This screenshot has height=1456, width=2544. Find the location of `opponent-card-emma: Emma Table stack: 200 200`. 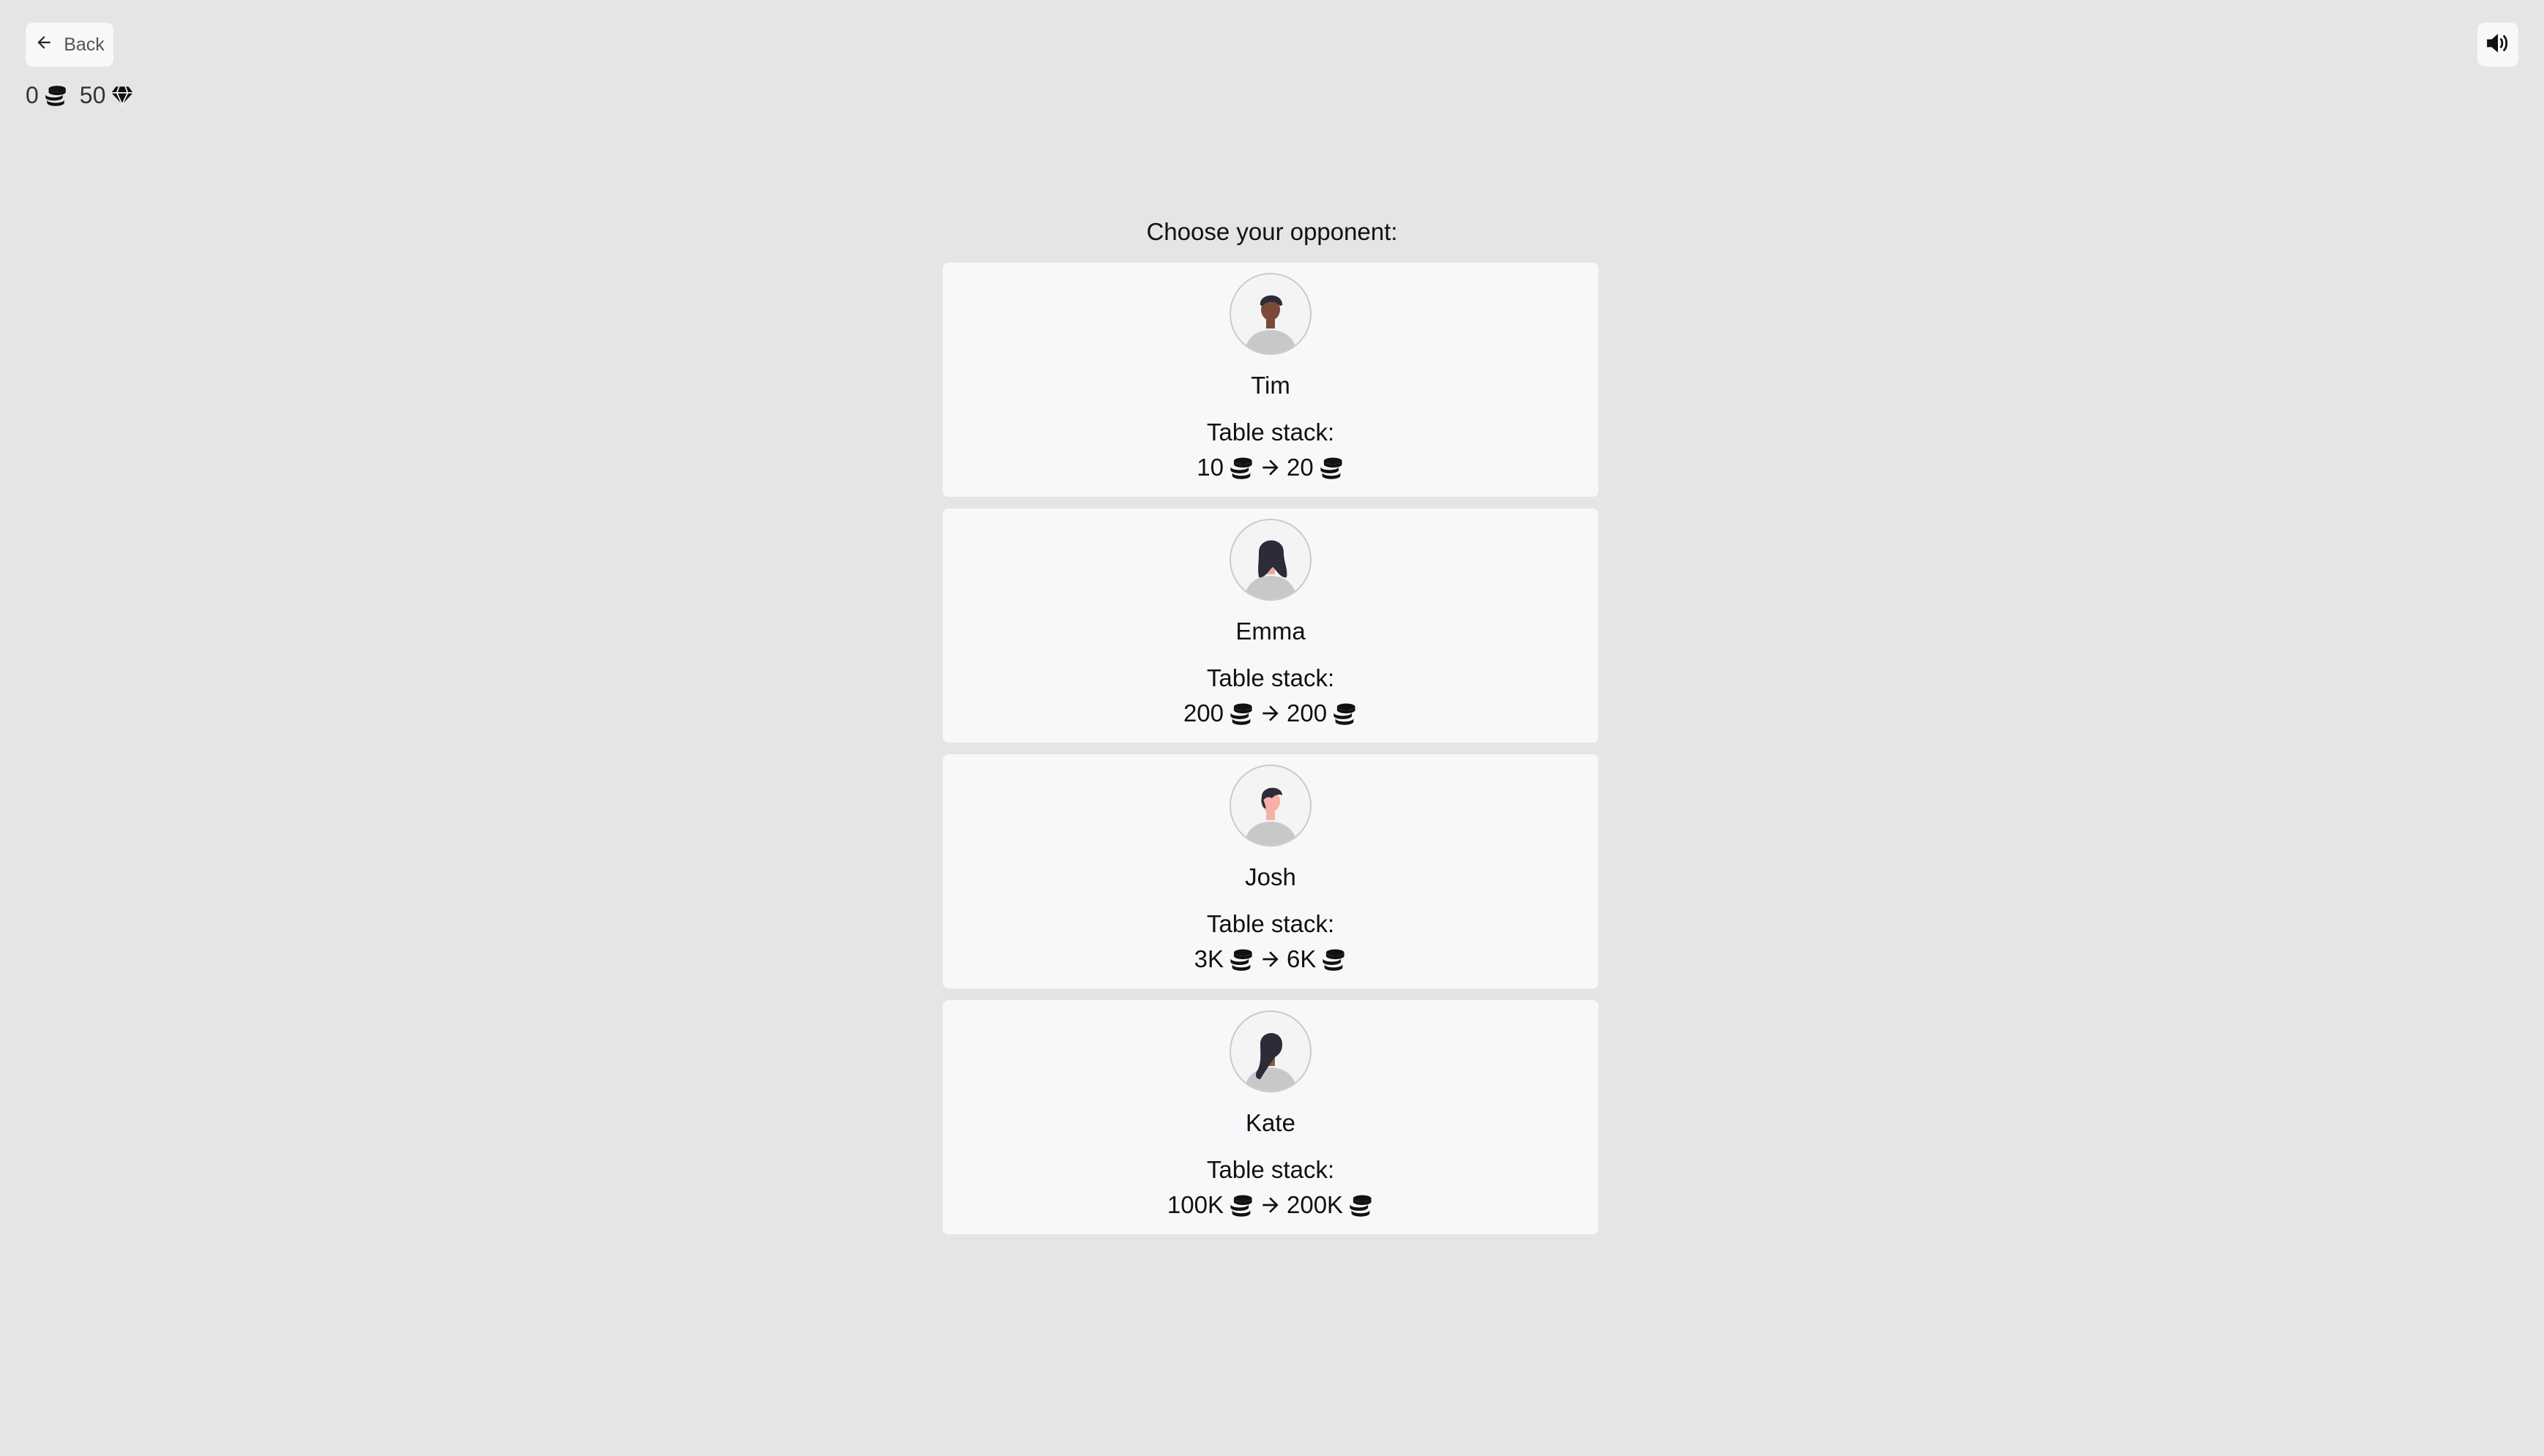

opponent-card-emma: Emma Table stack: 200 200 is located at coordinates (1270, 626).